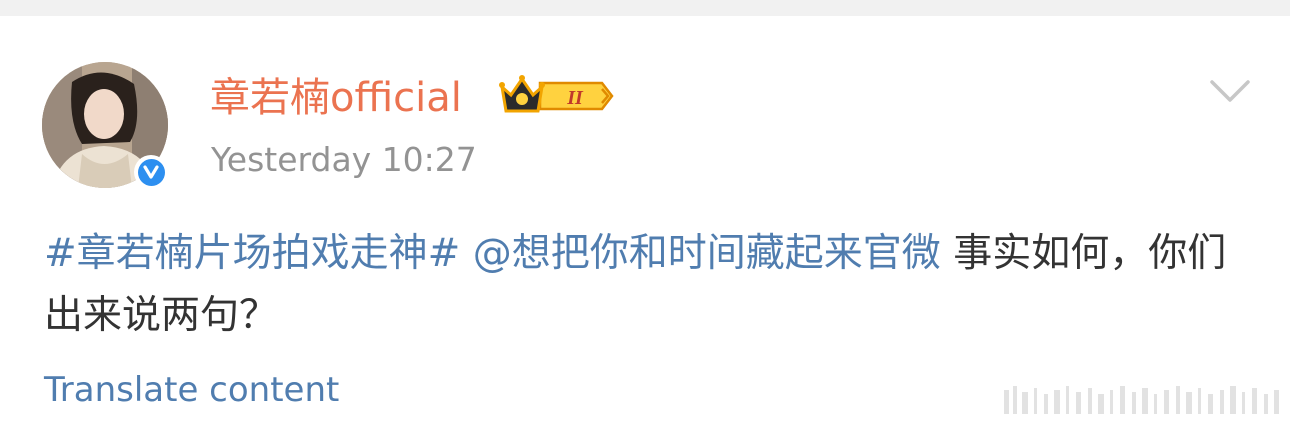 This screenshot has height=431, width=1290. Describe the element at coordinates (707, 253) in the screenshot. I see `mention-link: @想把你和时间藏起来官微` at that location.